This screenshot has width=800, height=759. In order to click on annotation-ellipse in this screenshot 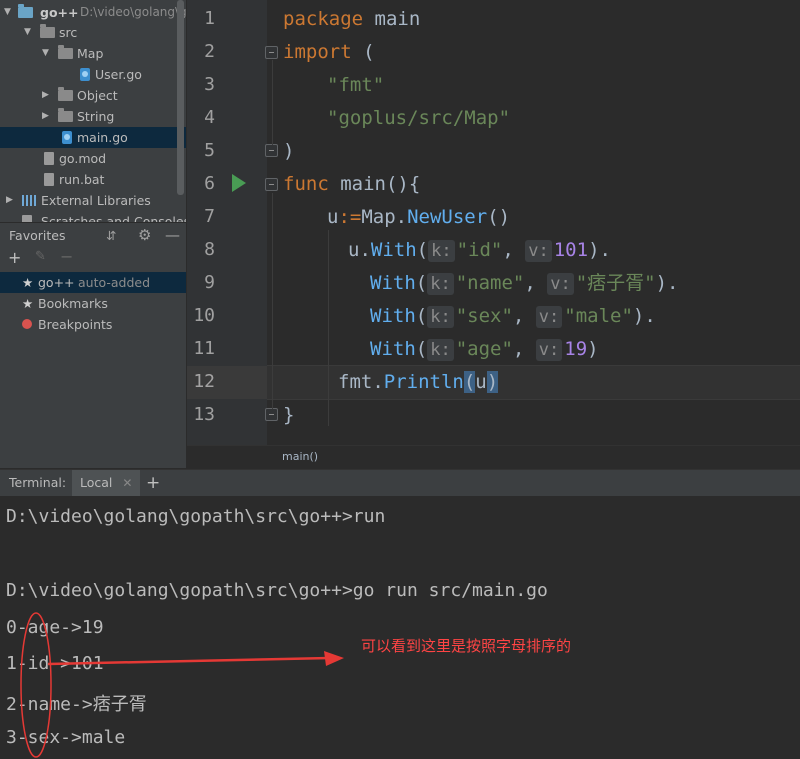, I will do `click(36, 685)`.